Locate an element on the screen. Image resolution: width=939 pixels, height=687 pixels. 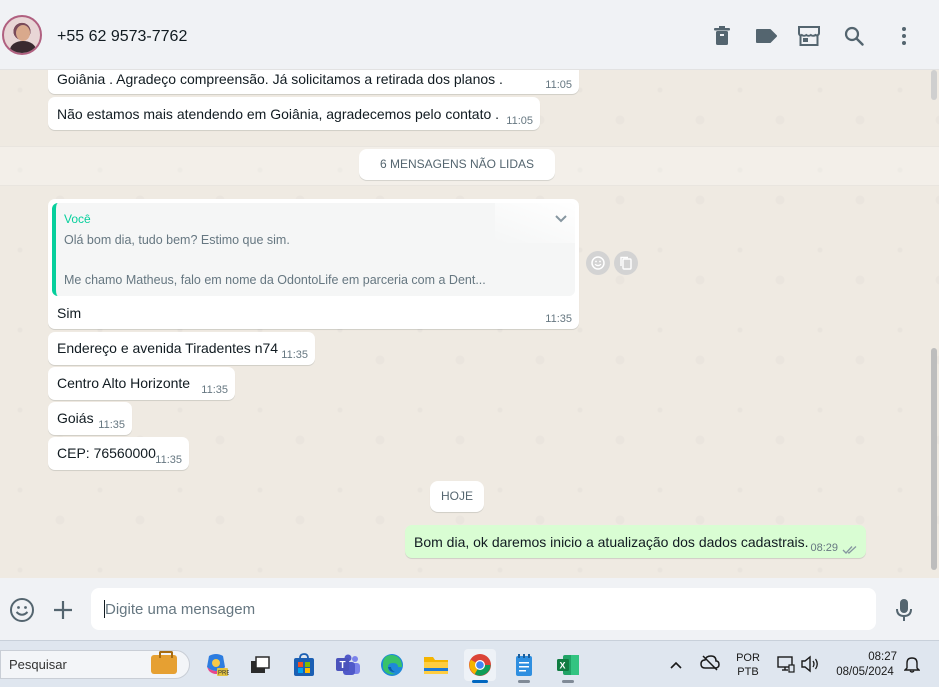
text-caret is located at coordinates (104, 609).